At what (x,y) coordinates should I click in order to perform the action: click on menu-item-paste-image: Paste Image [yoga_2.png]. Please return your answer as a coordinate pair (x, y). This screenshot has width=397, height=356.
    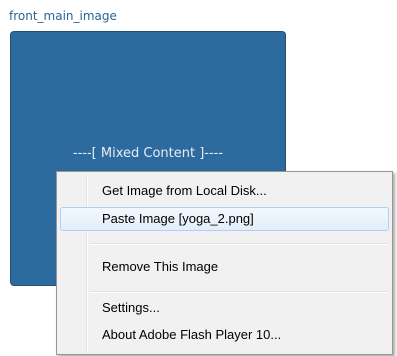
    Looking at the image, I should click on (224, 219).